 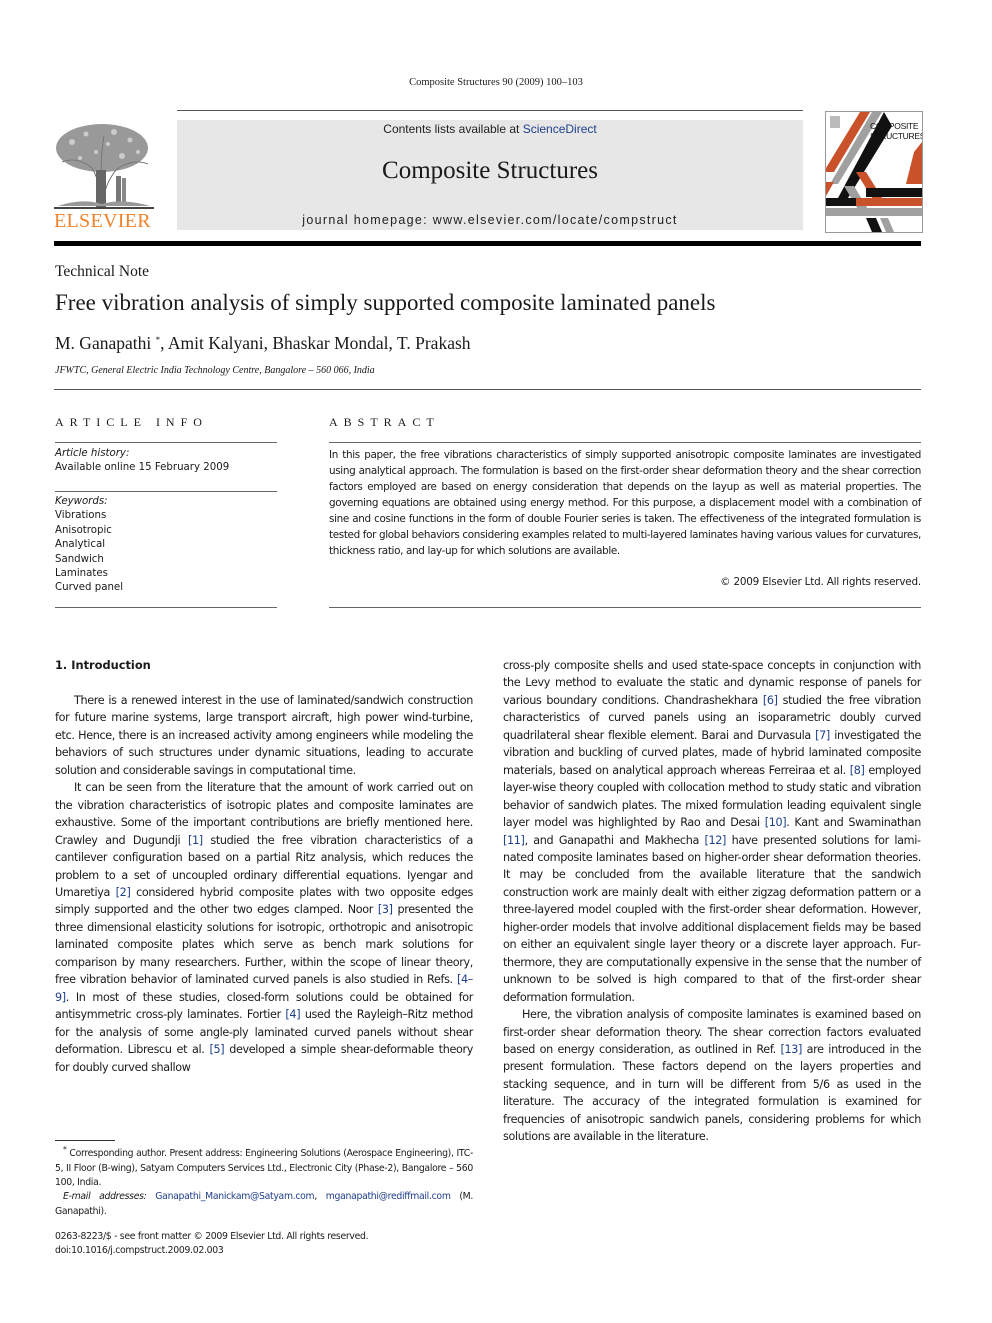 I want to click on keywords-label: Keywords:, so click(x=81, y=501).